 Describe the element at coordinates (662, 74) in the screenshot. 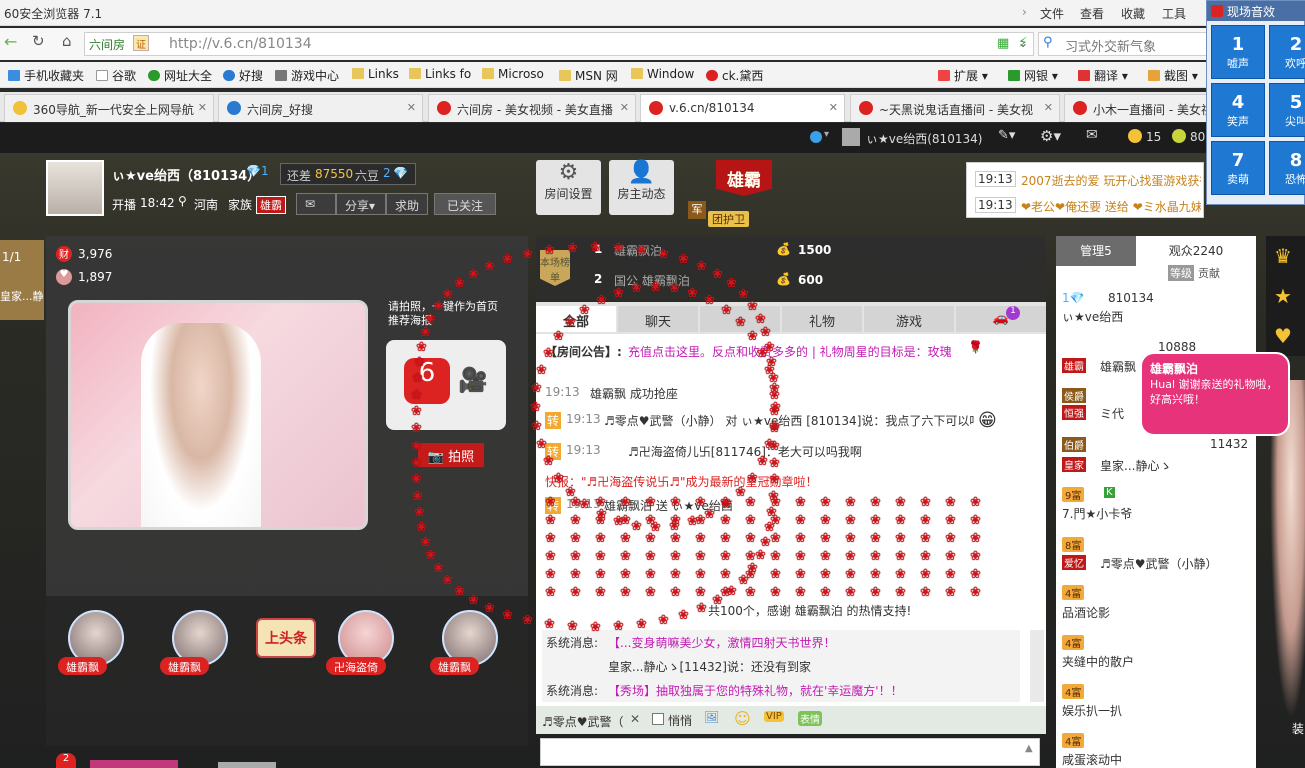

I see `bookmark-folder: Window` at that location.